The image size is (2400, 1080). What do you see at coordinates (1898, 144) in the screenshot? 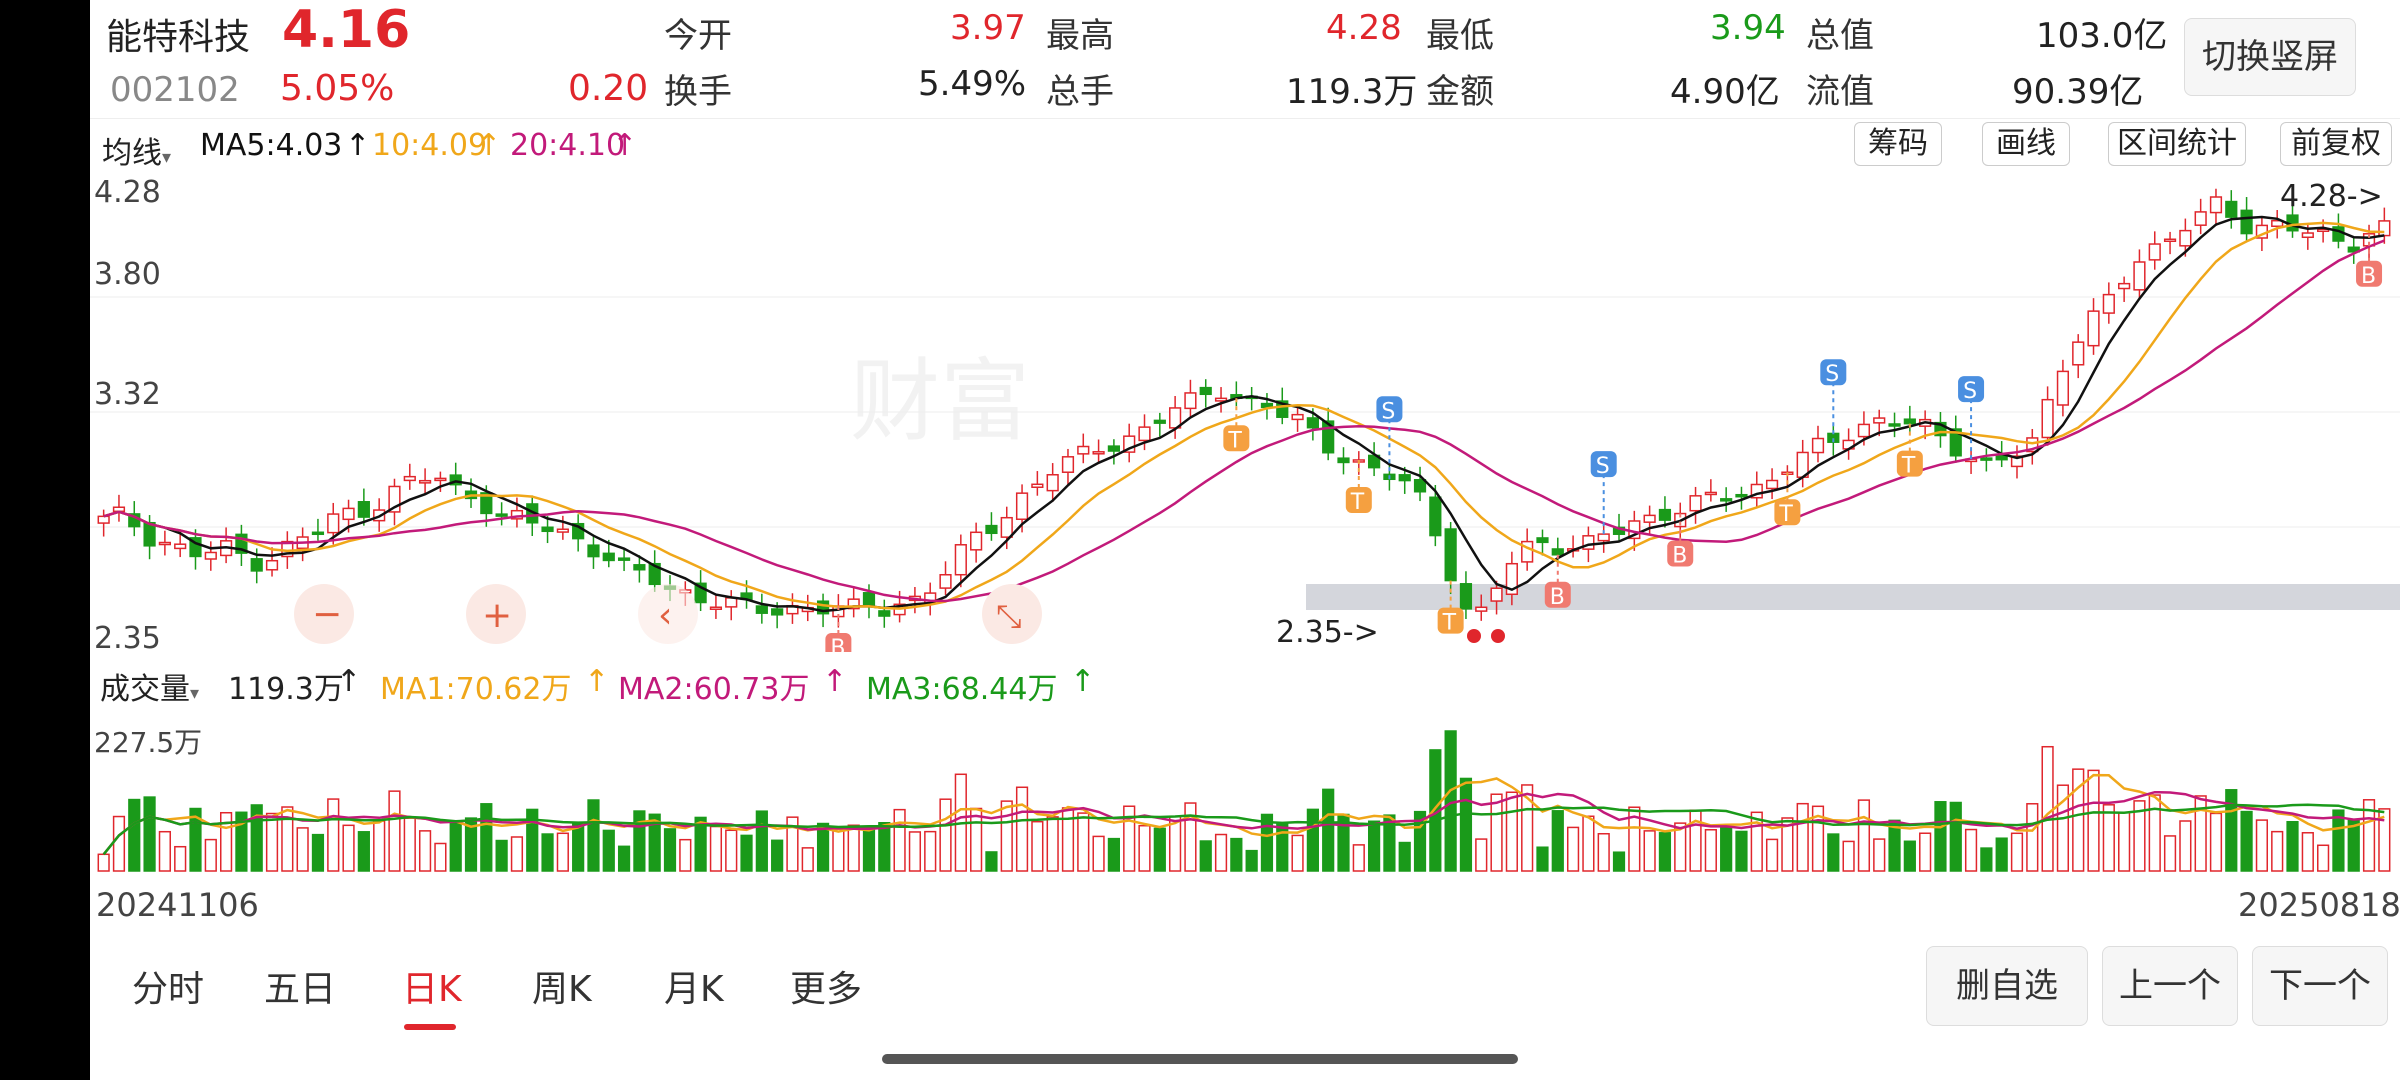
I see `chips-button: 筹码` at bounding box center [1898, 144].